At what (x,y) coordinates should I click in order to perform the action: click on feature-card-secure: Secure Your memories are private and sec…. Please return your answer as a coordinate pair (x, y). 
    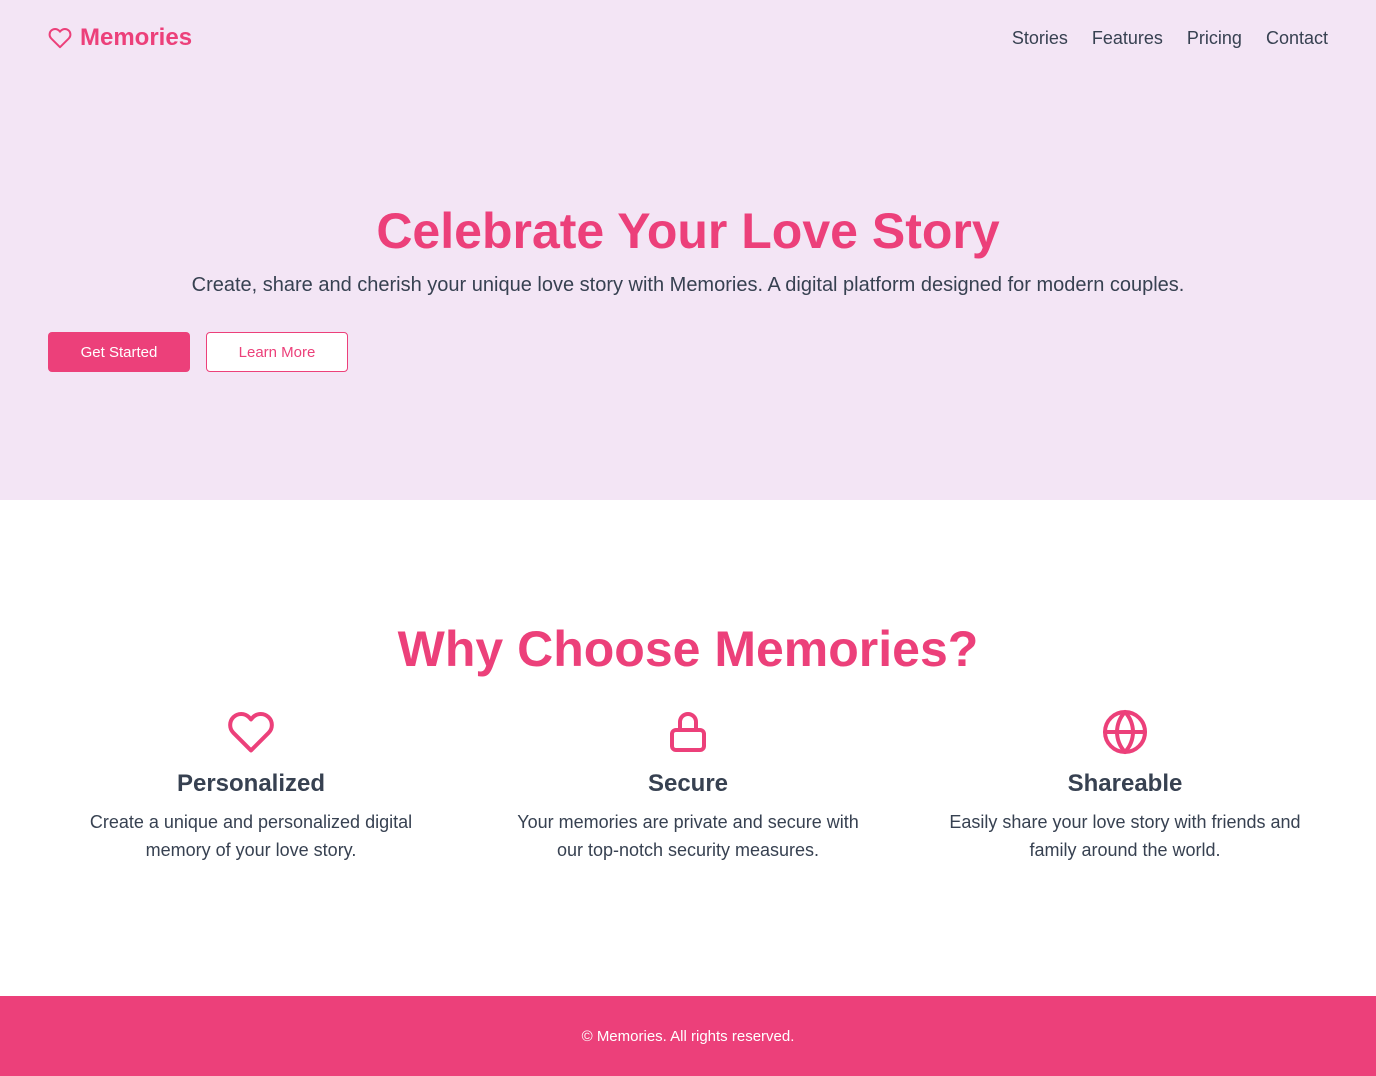
    Looking at the image, I should click on (688, 786).